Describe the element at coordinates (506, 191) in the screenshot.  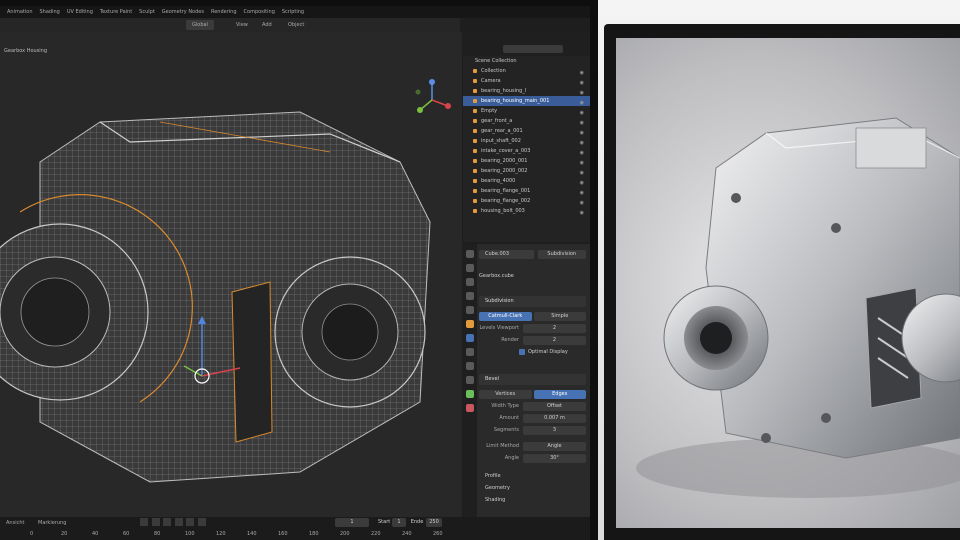
I see `outliner-item-label: bearing_flange_001` at that location.